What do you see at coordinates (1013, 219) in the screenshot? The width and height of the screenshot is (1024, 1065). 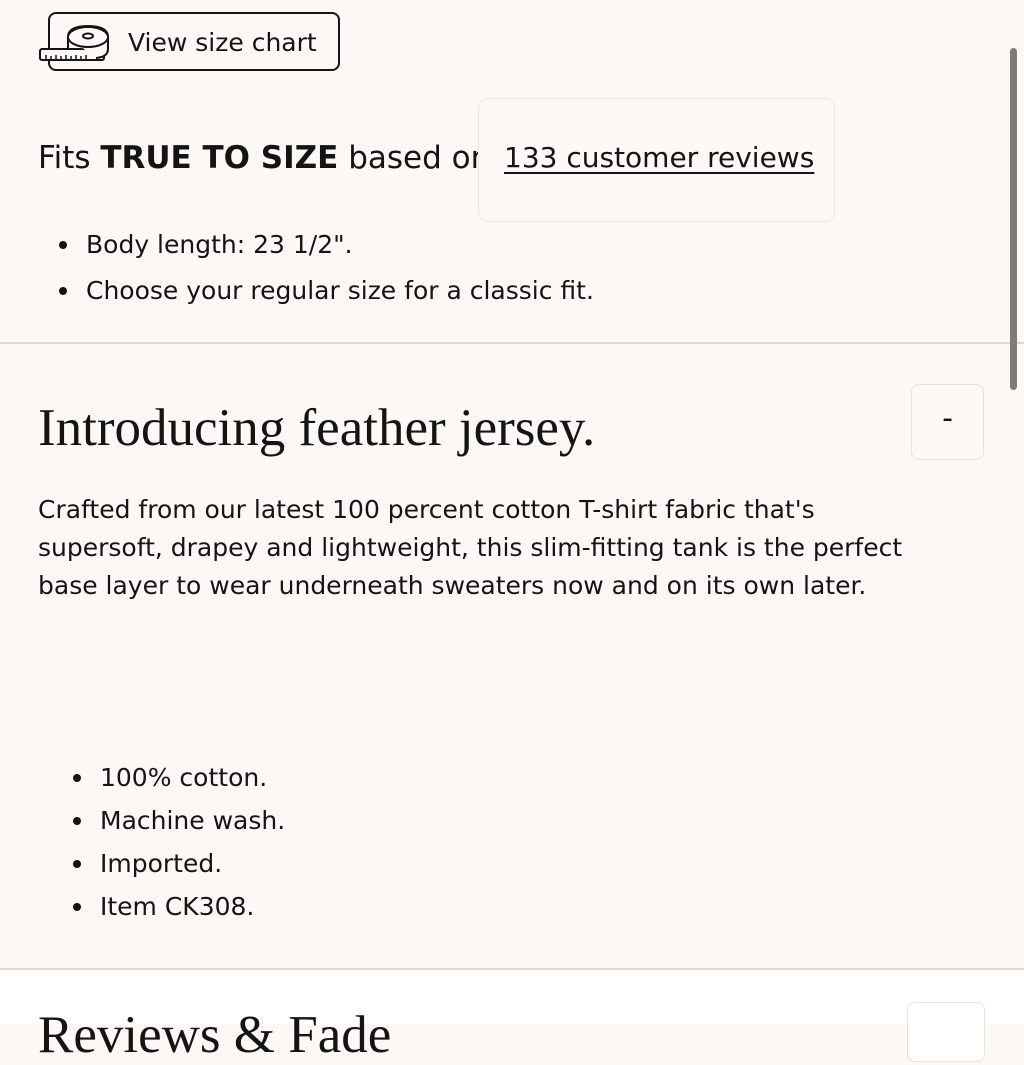 I see `scrollbar-thumb` at bounding box center [1013, 219].